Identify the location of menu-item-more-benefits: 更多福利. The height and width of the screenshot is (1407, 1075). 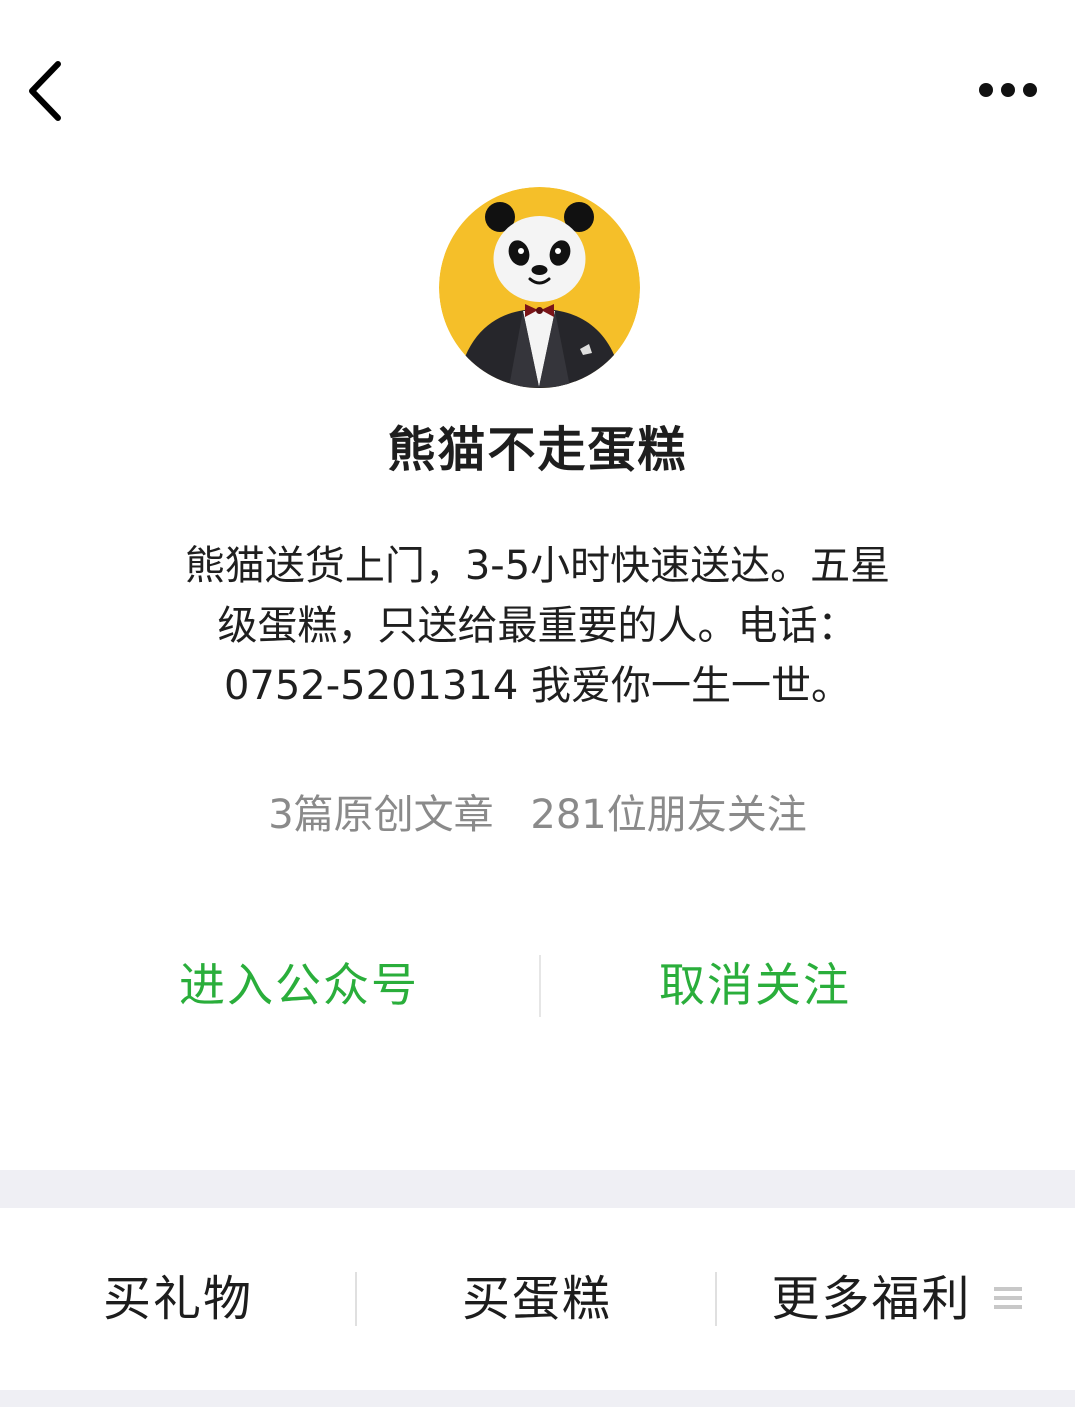
(896, 1299).